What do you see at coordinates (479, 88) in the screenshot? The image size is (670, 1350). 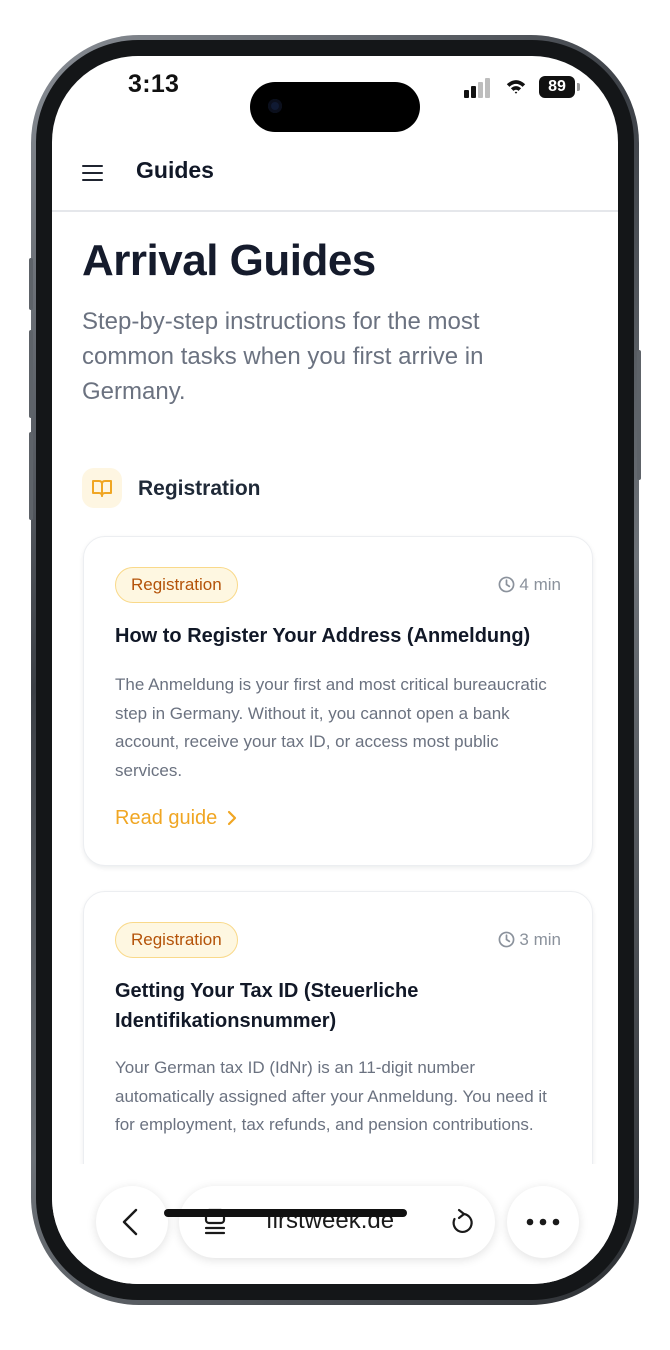 I see `cellular-signal-icon` at bounding box center [479, 88].